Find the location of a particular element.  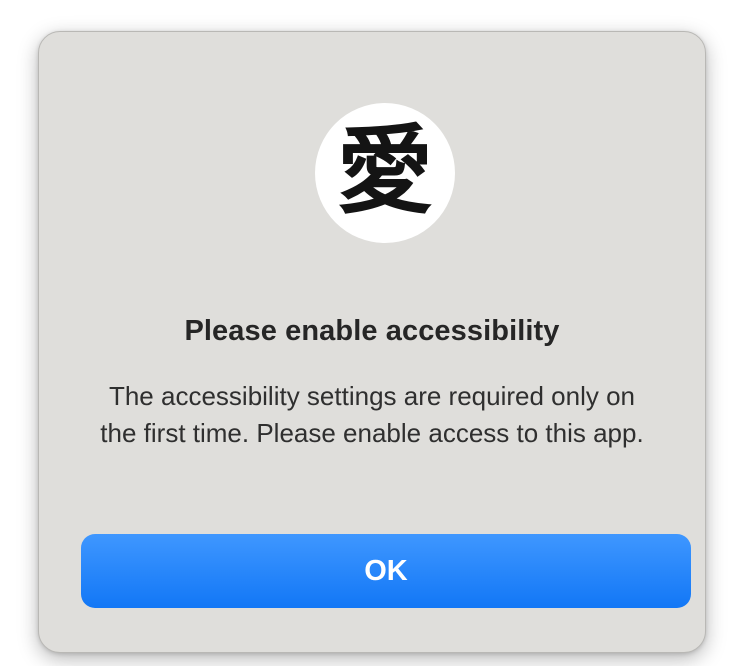

app-icon: 愛 is located at coordinates (385, 173).